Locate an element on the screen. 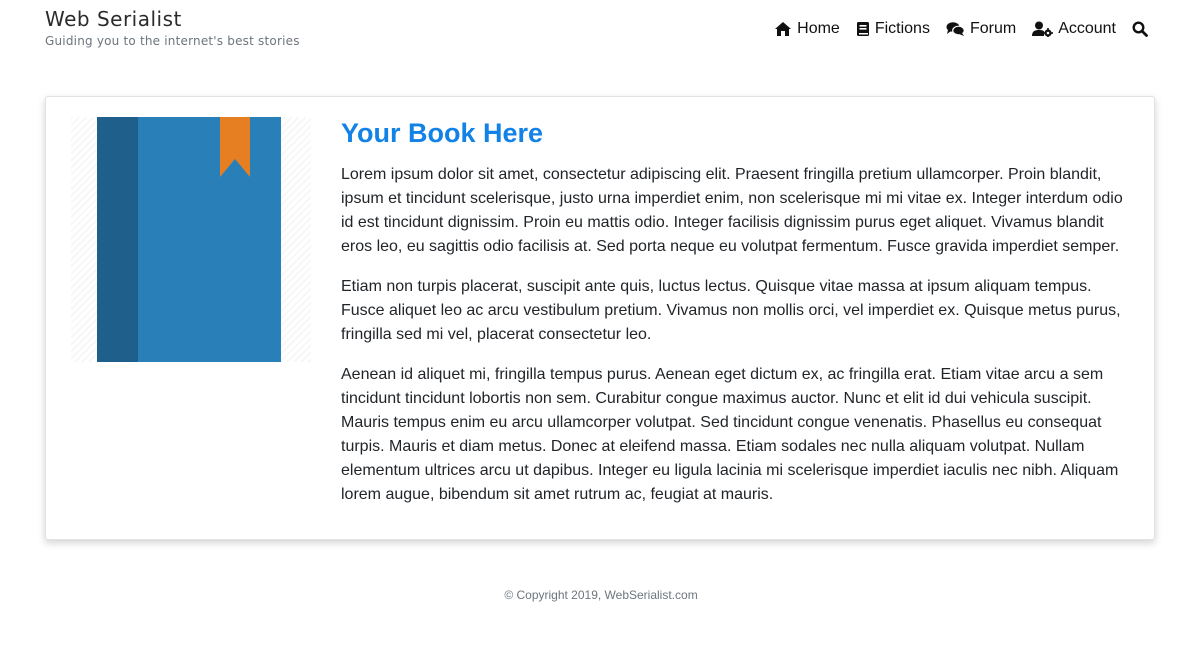 The width and height of the screenshot is (1202, 668). book-cover is located at coordinates (191, 239).